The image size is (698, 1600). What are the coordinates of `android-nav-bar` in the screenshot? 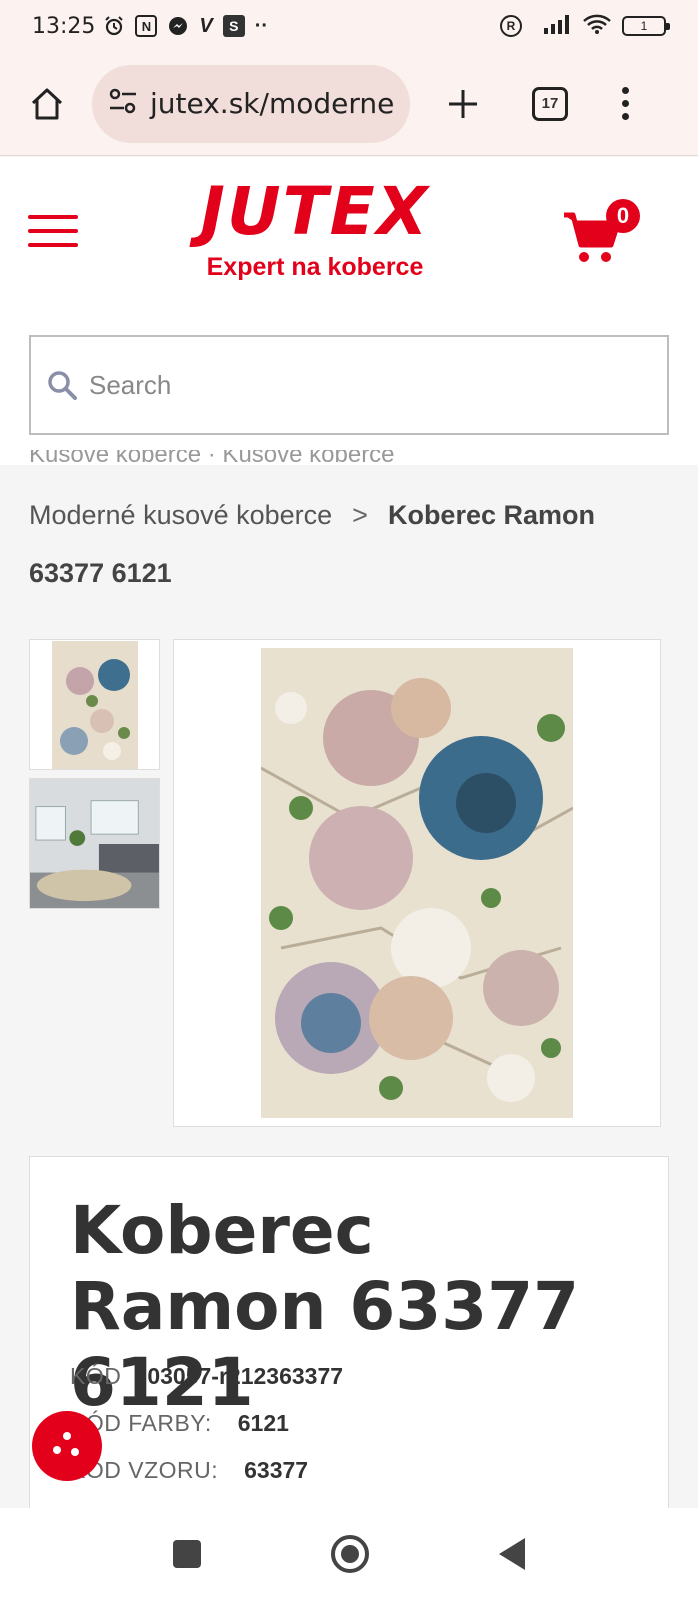 It's located at (349, 1554).